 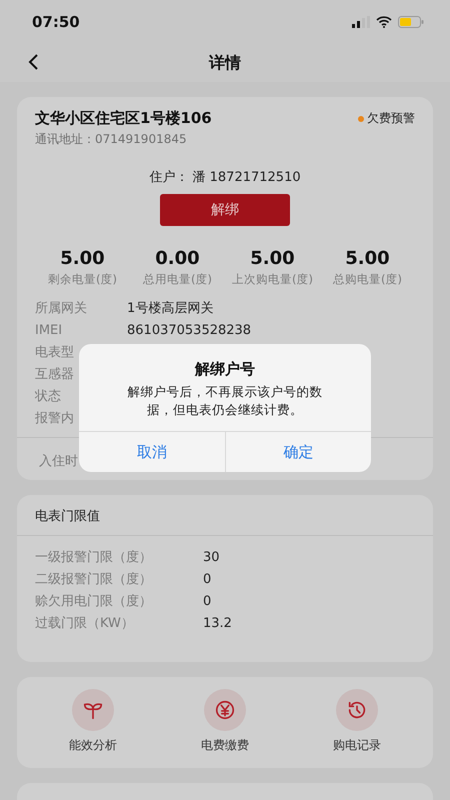 What do you see at coordinates (367, 279) in the screenshot?
I see `stat-label: 总购电量(度)` at bounding box center [367, 279].